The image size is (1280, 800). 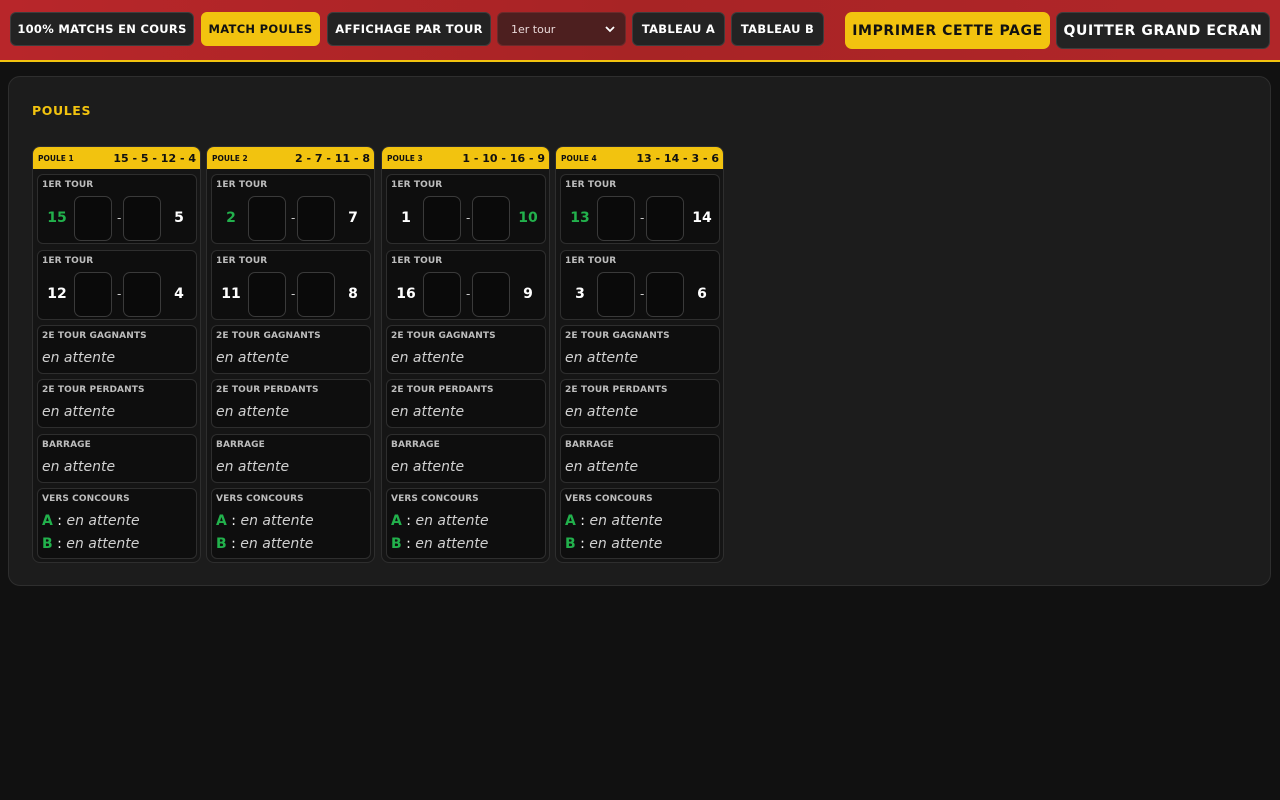 I want to click on affichage-par-tour-button: AFFICHAGE PAR TOUR, so click(x=409, y=29).